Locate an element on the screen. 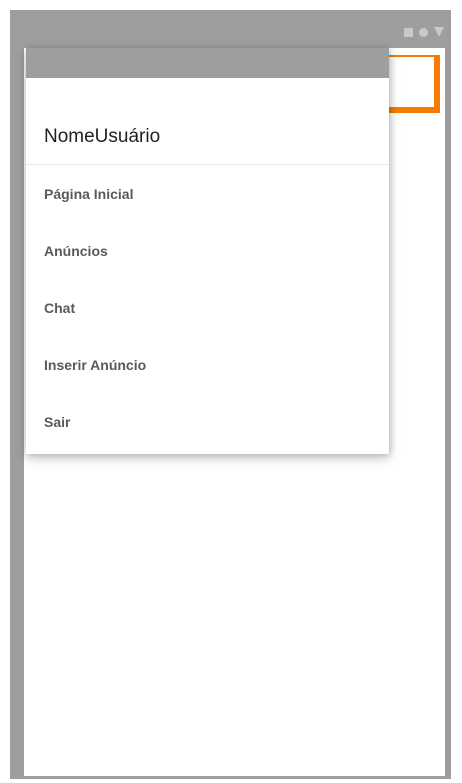  menu-item-inserir-anuncio: Inserir Anúncio is located at coordinates (207, 364).